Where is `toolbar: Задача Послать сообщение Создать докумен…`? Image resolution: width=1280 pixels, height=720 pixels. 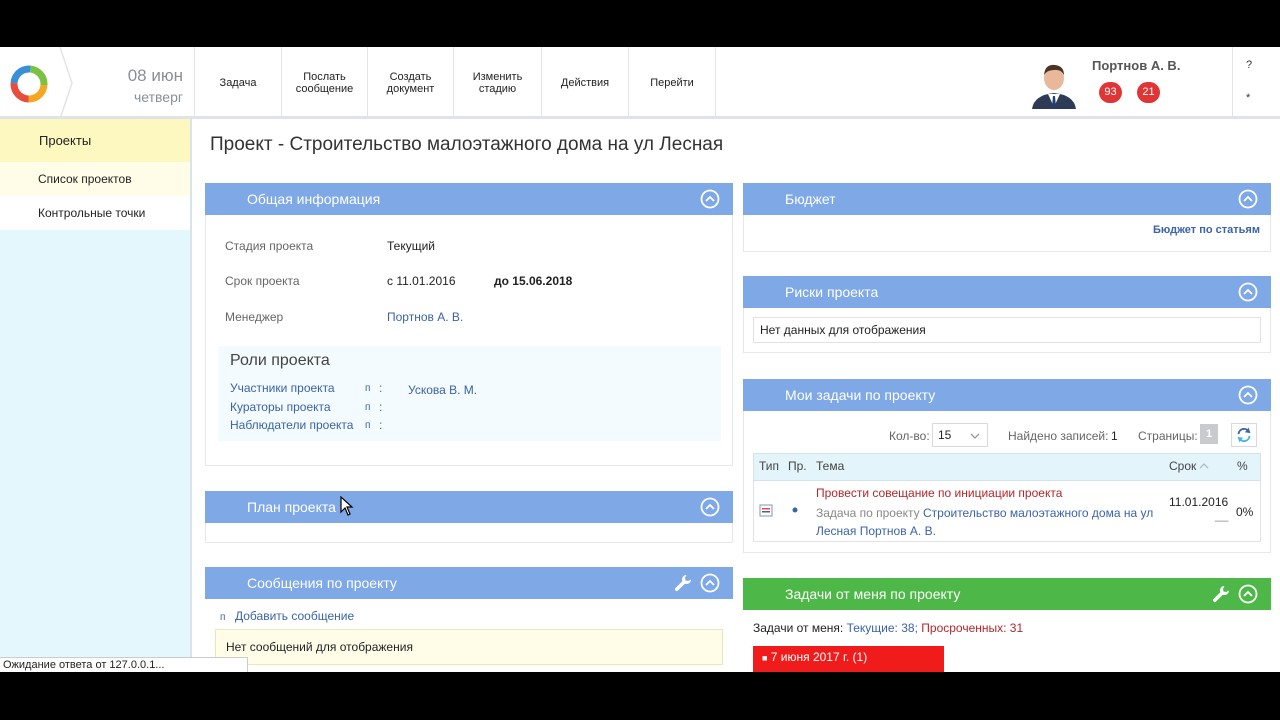
toolbar: Задача Послать сообщение Создать докумен… is located at coordinates (455, 83).